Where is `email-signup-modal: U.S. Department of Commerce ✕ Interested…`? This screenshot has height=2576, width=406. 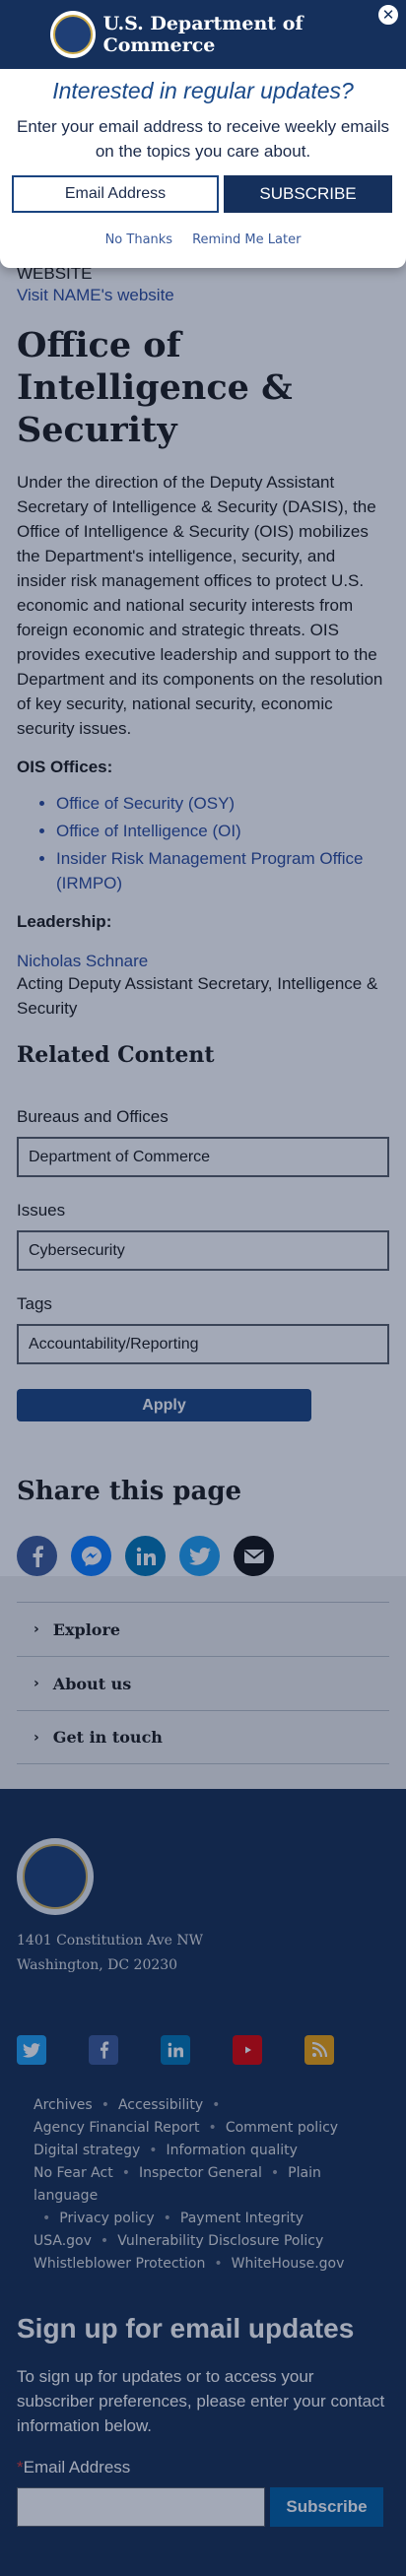 email-signup-modal: U.S. Department of Commerce ✕ Interested… is located at coordinates (203, 134).